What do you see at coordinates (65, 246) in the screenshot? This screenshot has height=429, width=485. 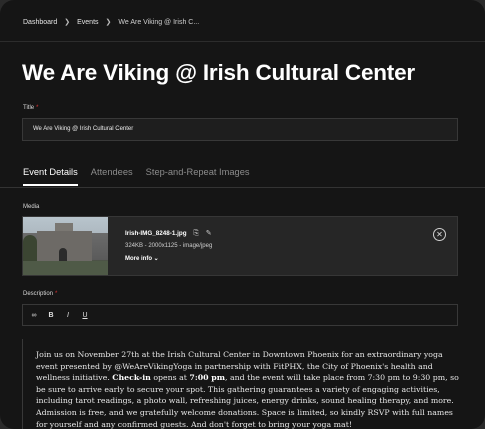 I see `media-thumbnail` at bounding box center [65, 246].